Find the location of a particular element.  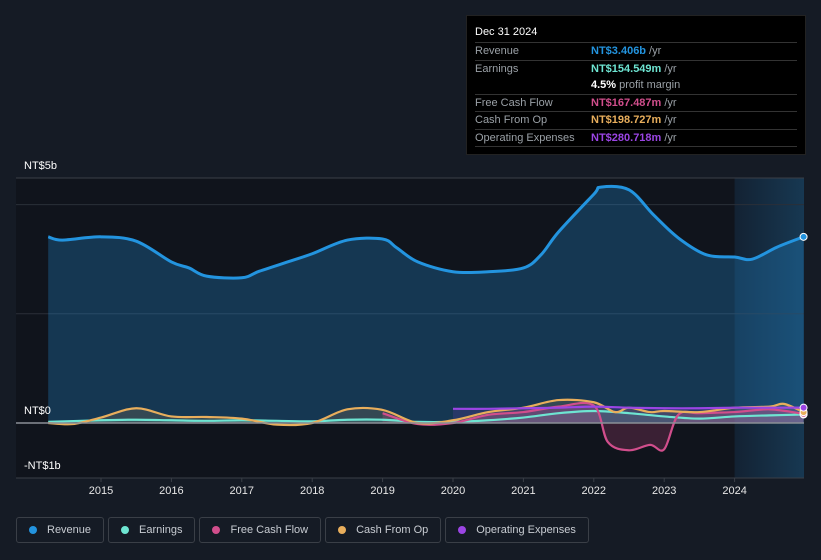

legend-item-cash-from-op: Cash From Op is located at coordinates (383, 530).